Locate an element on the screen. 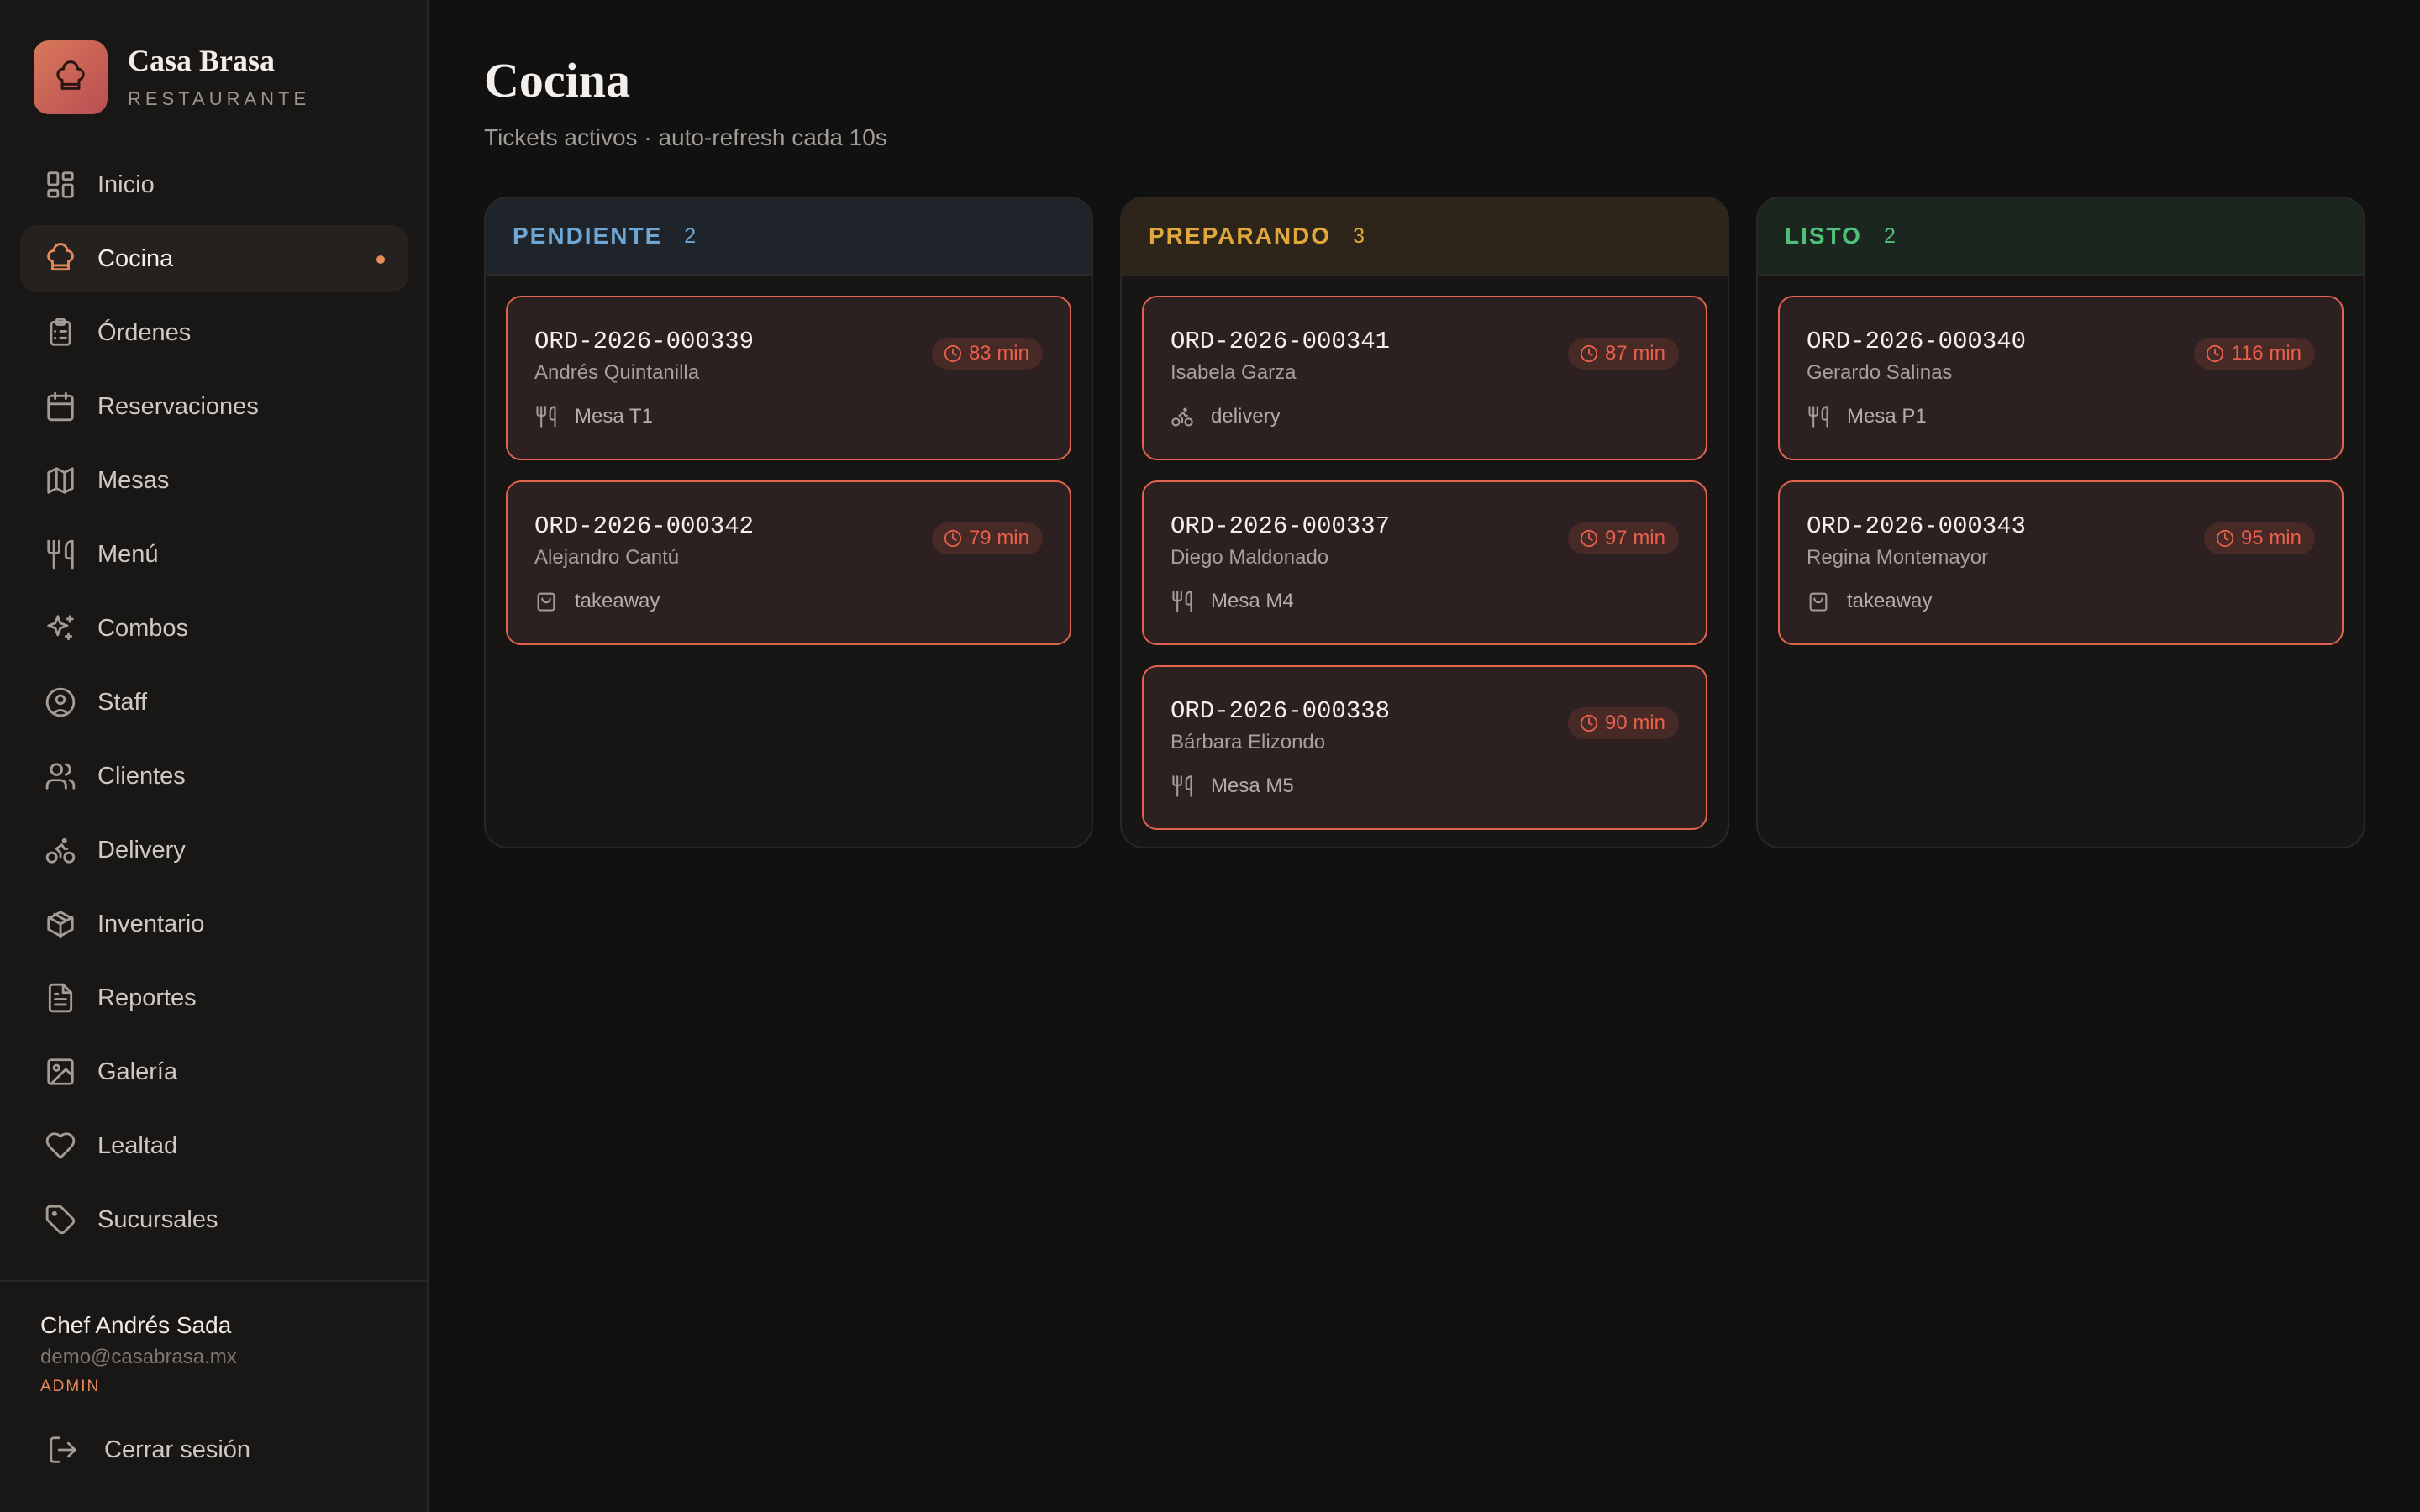 This screenshot has width=2420, height=1512. ticket-meta: Mesa T1 is located at coordinates (593, 416).